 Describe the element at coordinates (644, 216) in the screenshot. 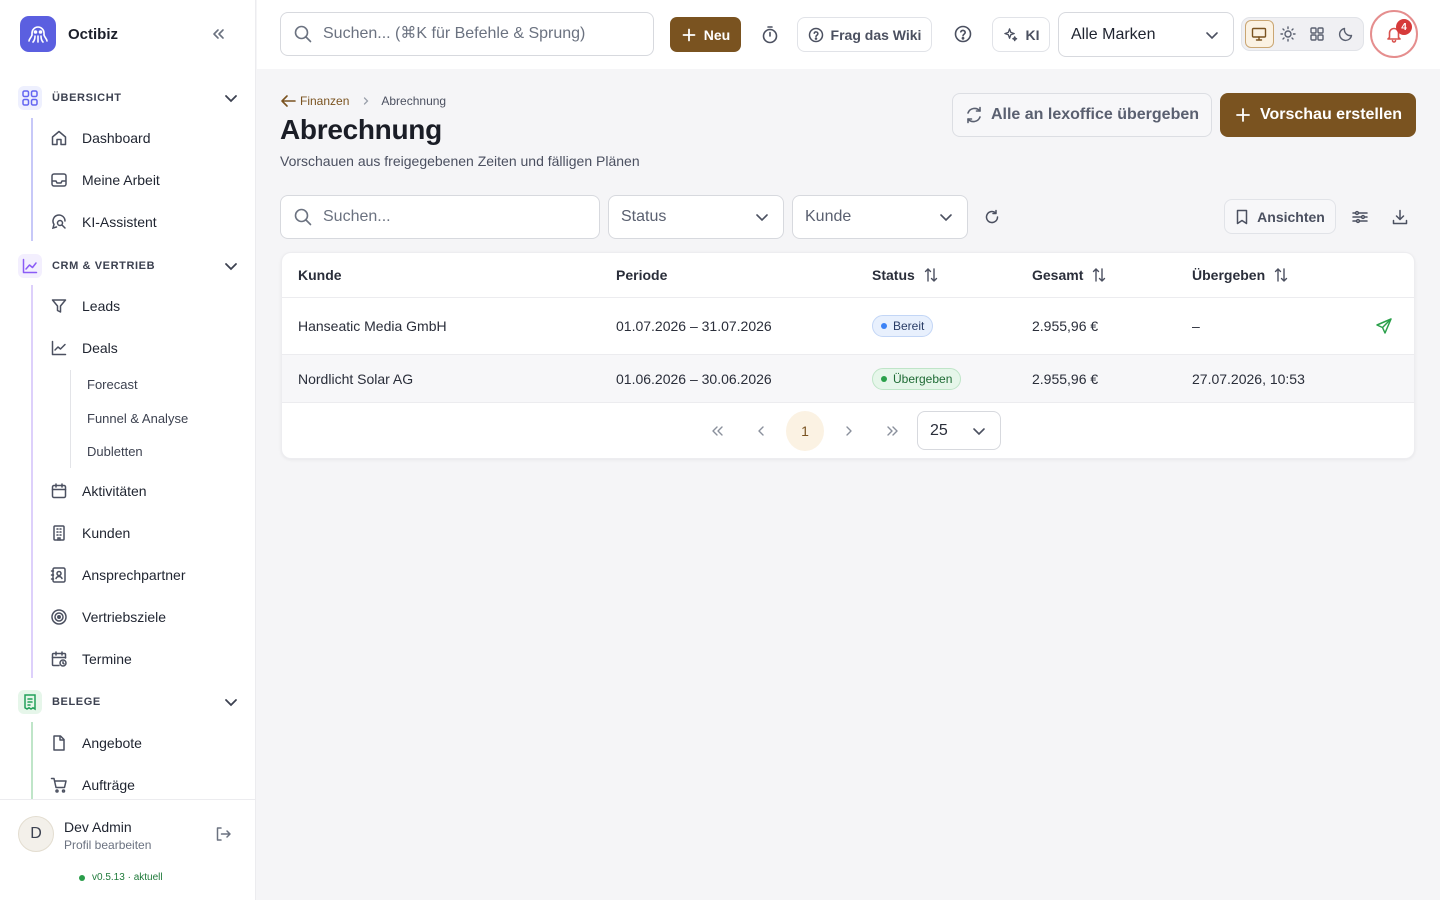

I see `status-filter-label: Status` at that location.